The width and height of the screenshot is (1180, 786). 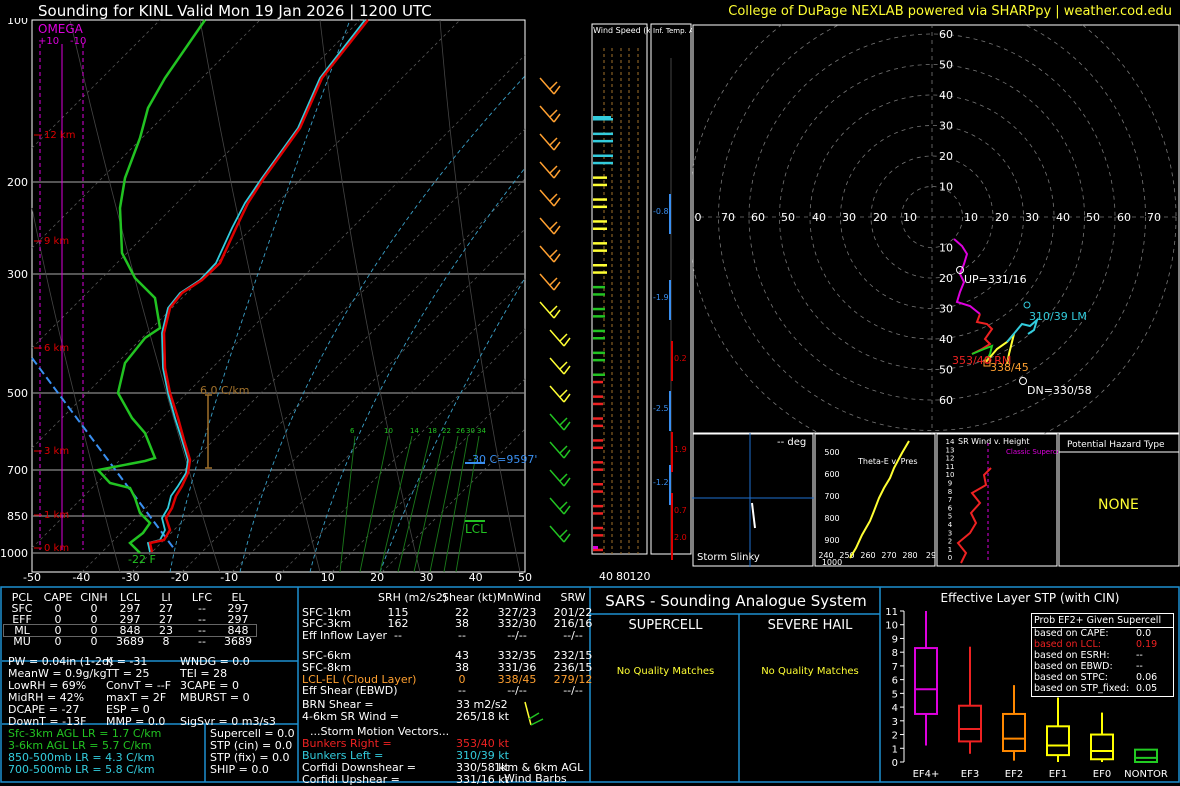 I want to click on temperature-label: 0, so click(x=278, y=577).